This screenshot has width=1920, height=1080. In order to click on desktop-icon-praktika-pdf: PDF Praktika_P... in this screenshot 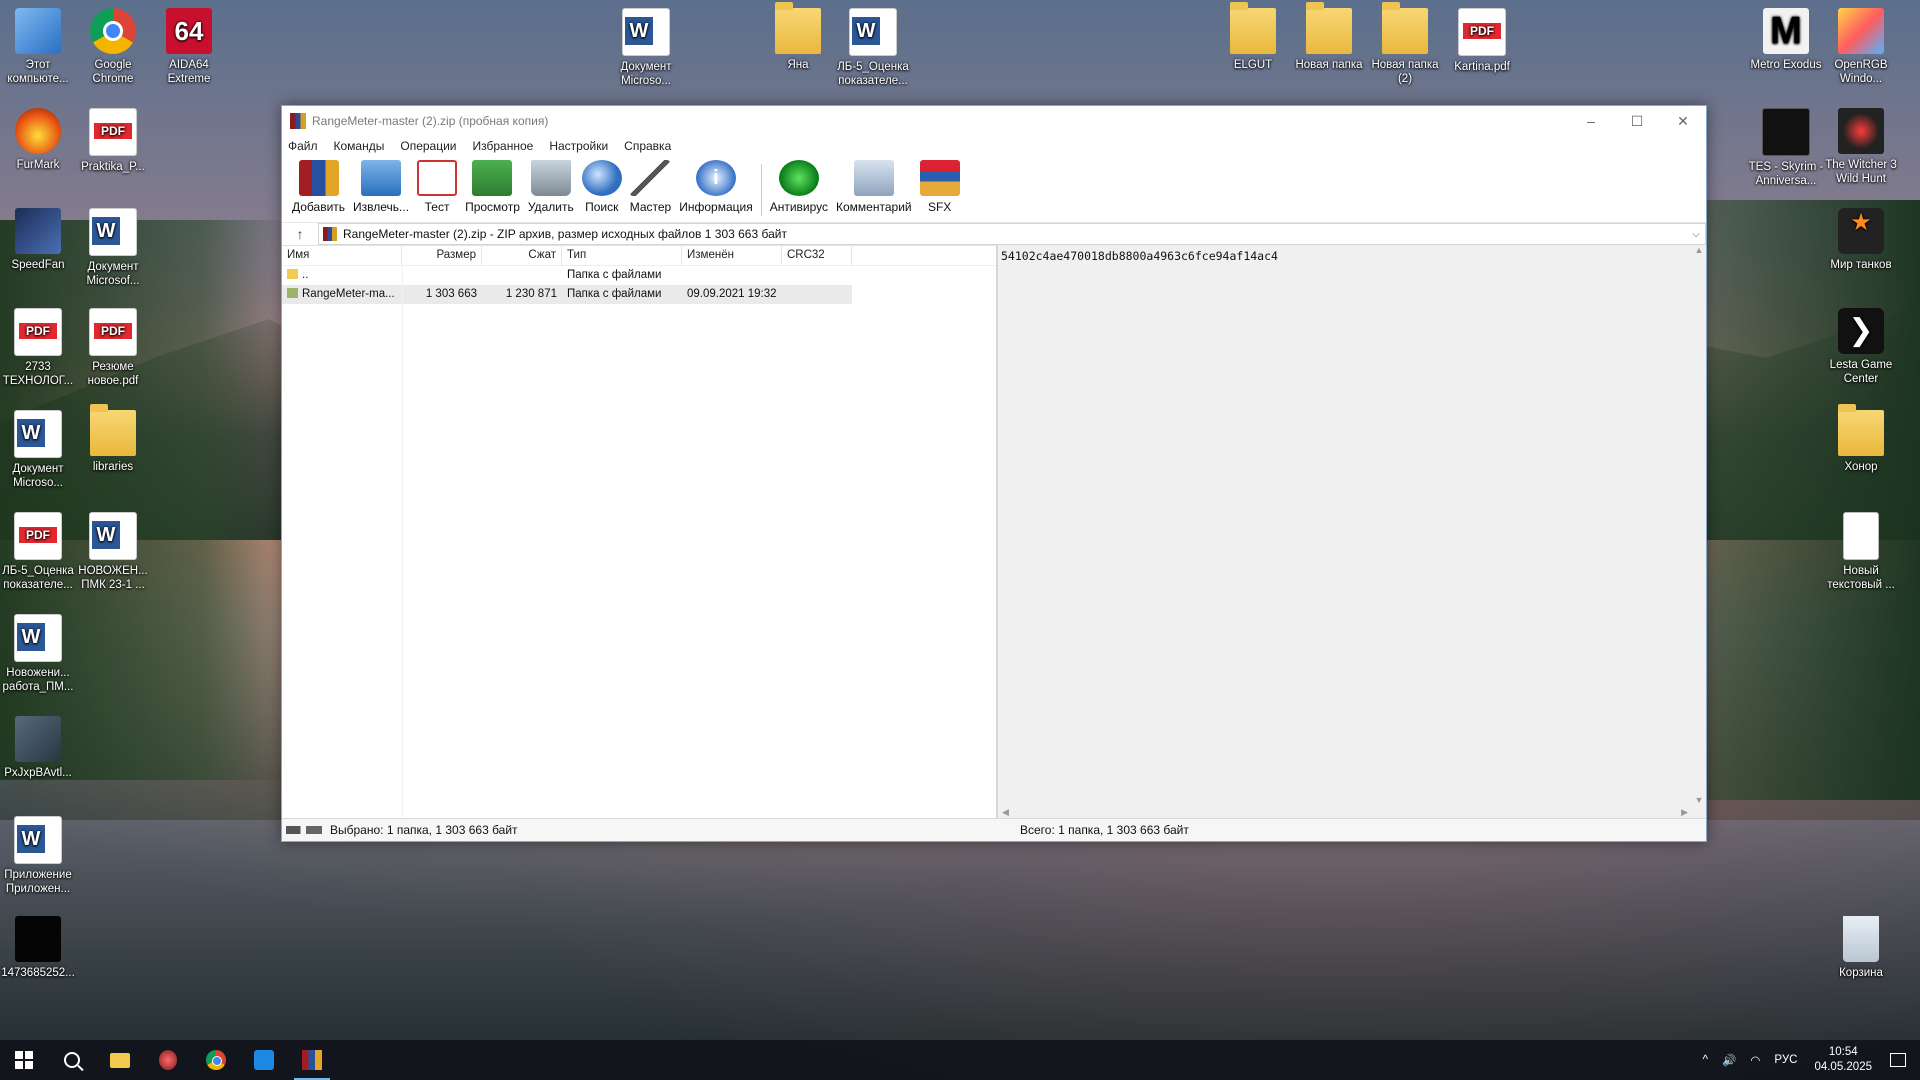, I will do `click(113, 141)`.